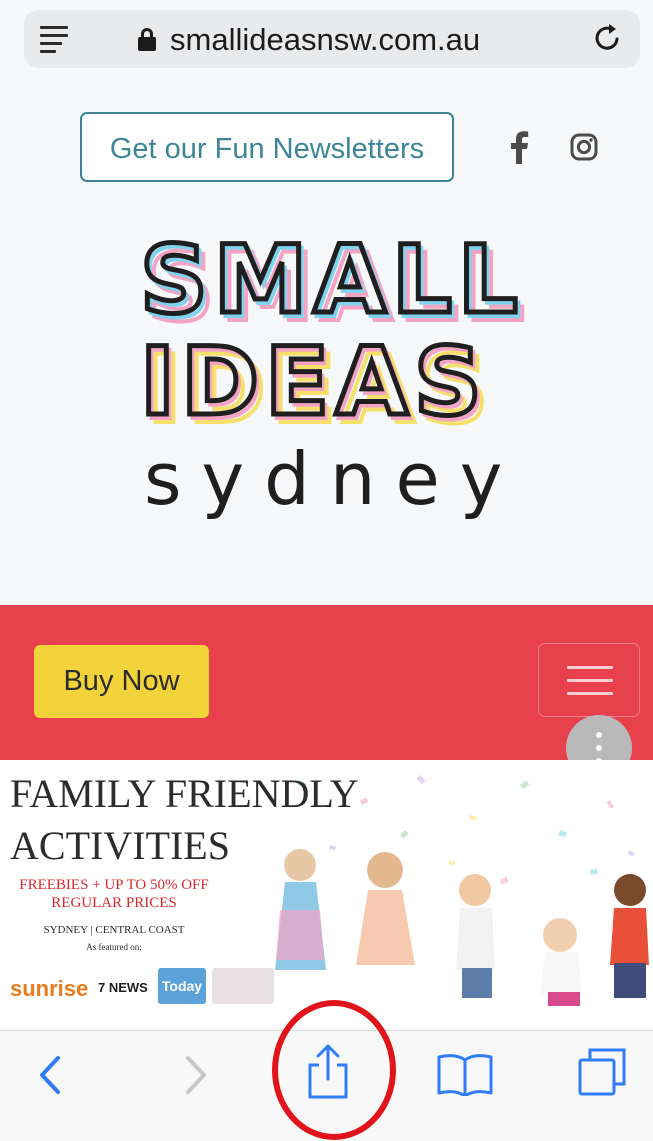  I want to click on seven-news-logo: 7 NEWS, so click(123, 987).